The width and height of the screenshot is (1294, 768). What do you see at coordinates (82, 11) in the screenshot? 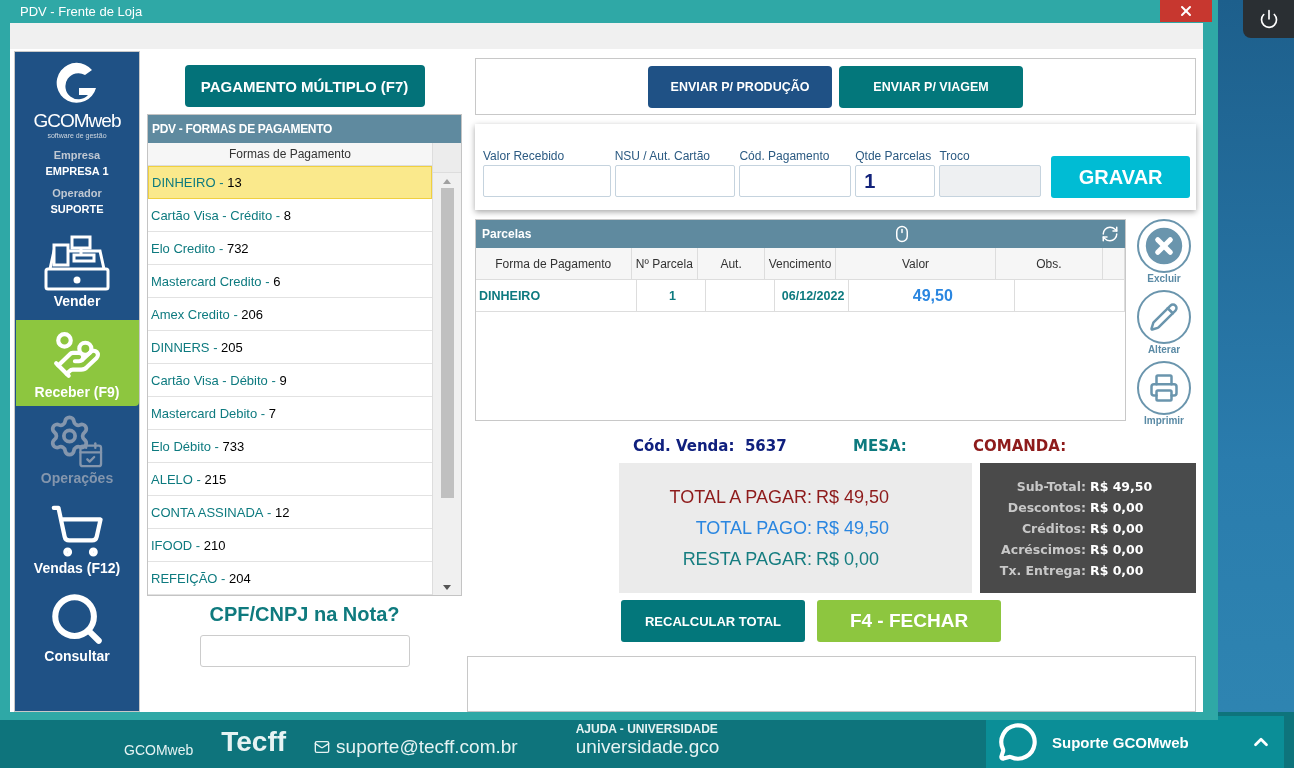
I see `window-title: PDV - Frente de Loja` at bounding box center [82, 11].